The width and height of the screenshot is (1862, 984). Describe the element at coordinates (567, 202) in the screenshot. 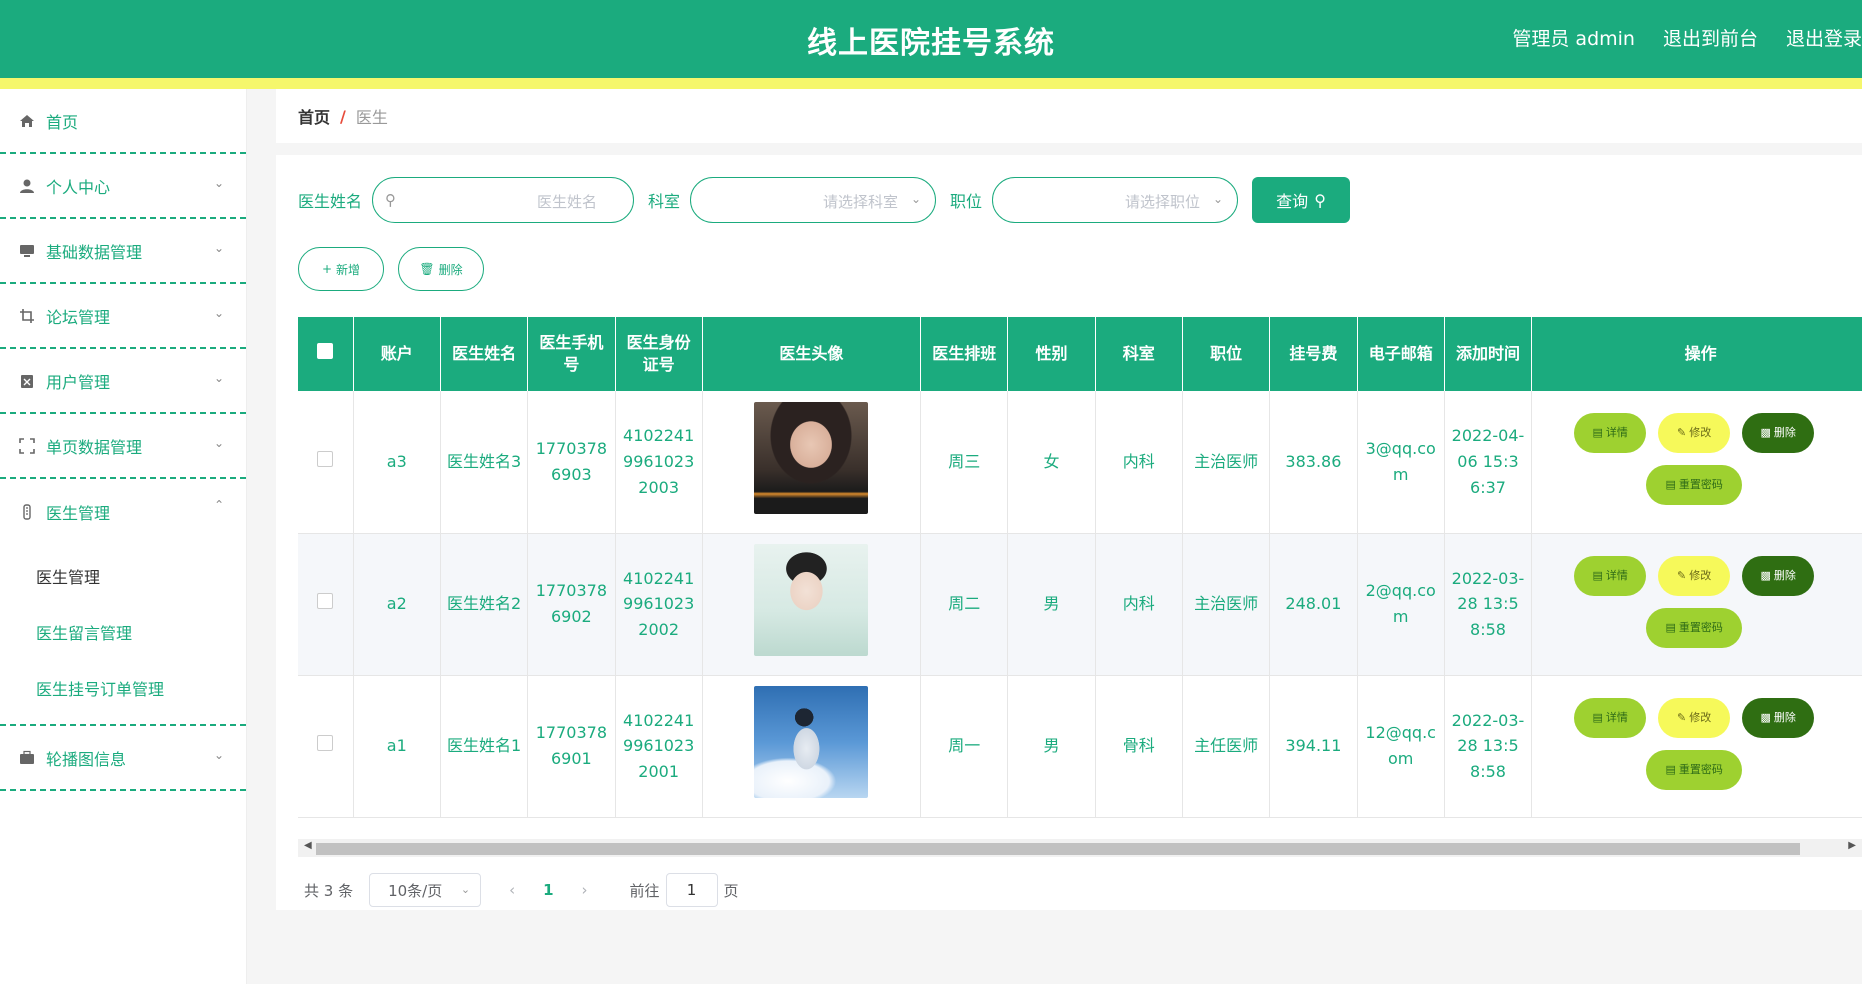

I see `doctor-name-placeholder: 医生姓名` at that location.